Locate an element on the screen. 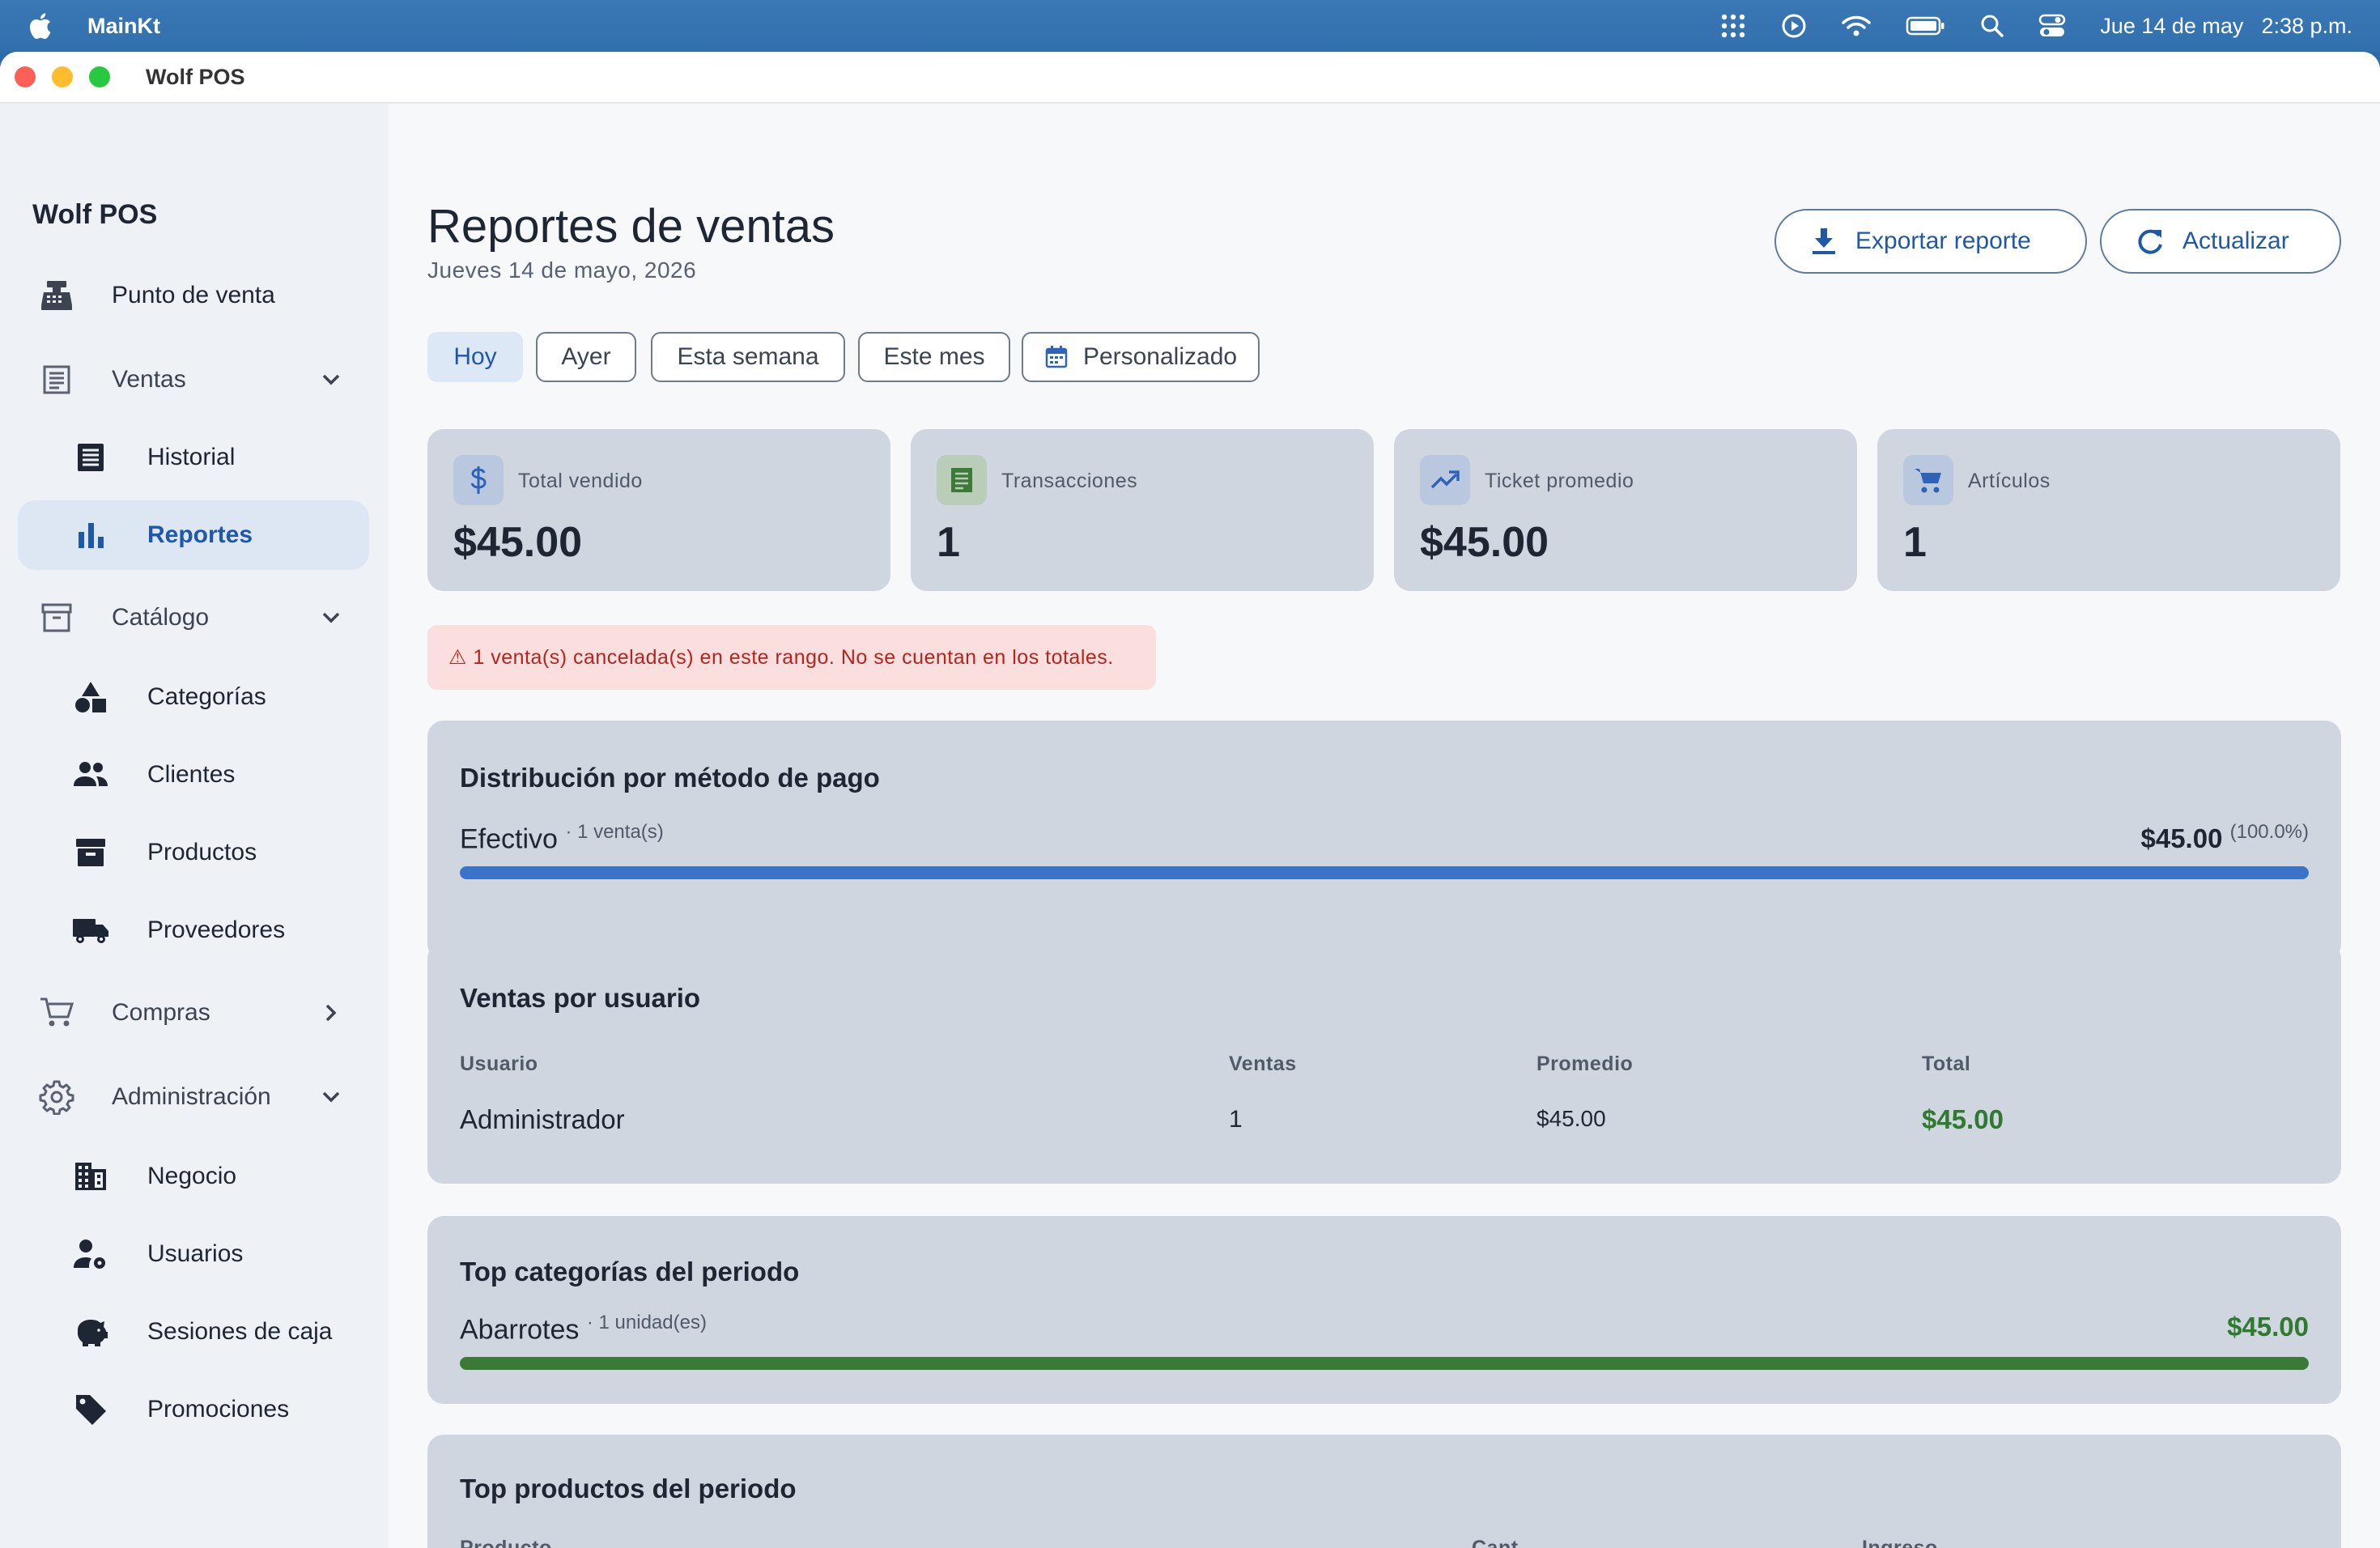  sidebar-item-label: Catálogo is located at coordinates (161, 618).